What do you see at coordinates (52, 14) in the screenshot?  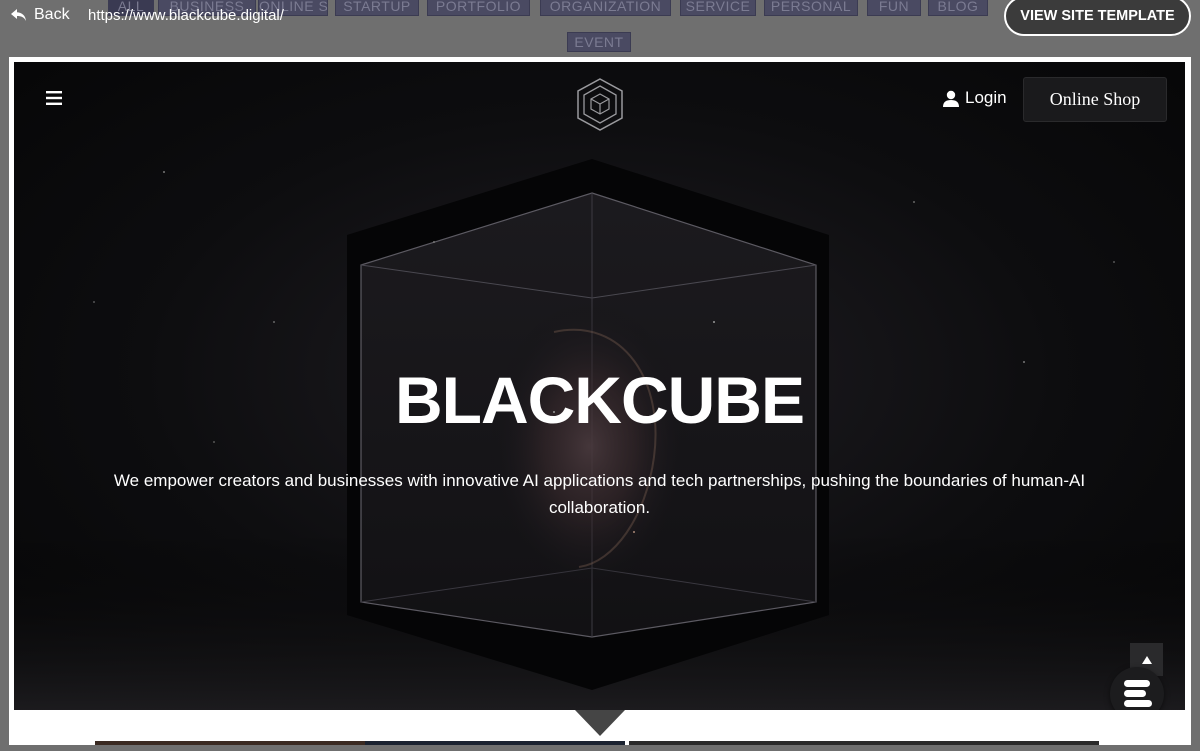 I see `back-label: Back` at bounding box center [52, 14].